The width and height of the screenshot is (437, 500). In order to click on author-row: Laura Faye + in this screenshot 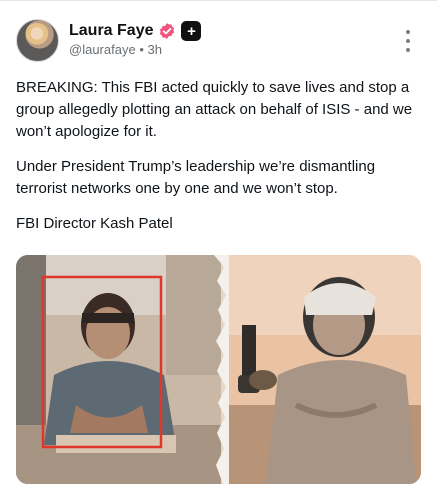, I will do `click(135, 31)`.